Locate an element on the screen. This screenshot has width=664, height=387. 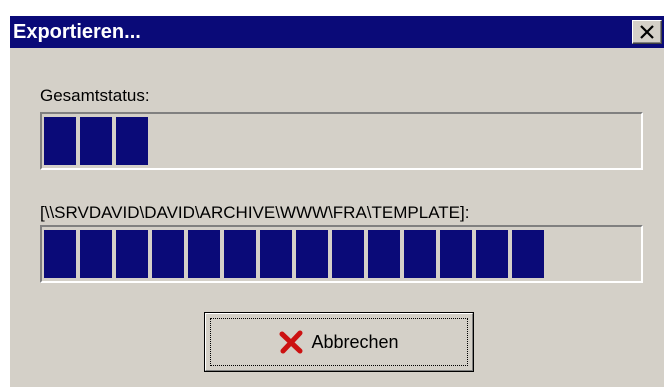
overall-progress-bar is located at coordinates (341, 141).